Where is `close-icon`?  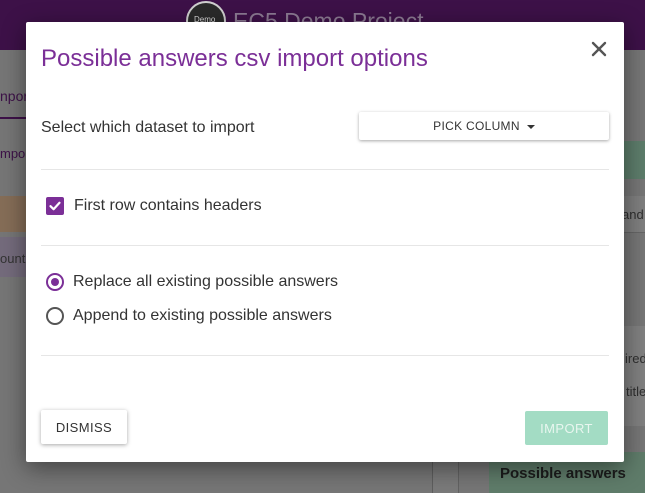 close-icon is located at coordinates (599, 49).